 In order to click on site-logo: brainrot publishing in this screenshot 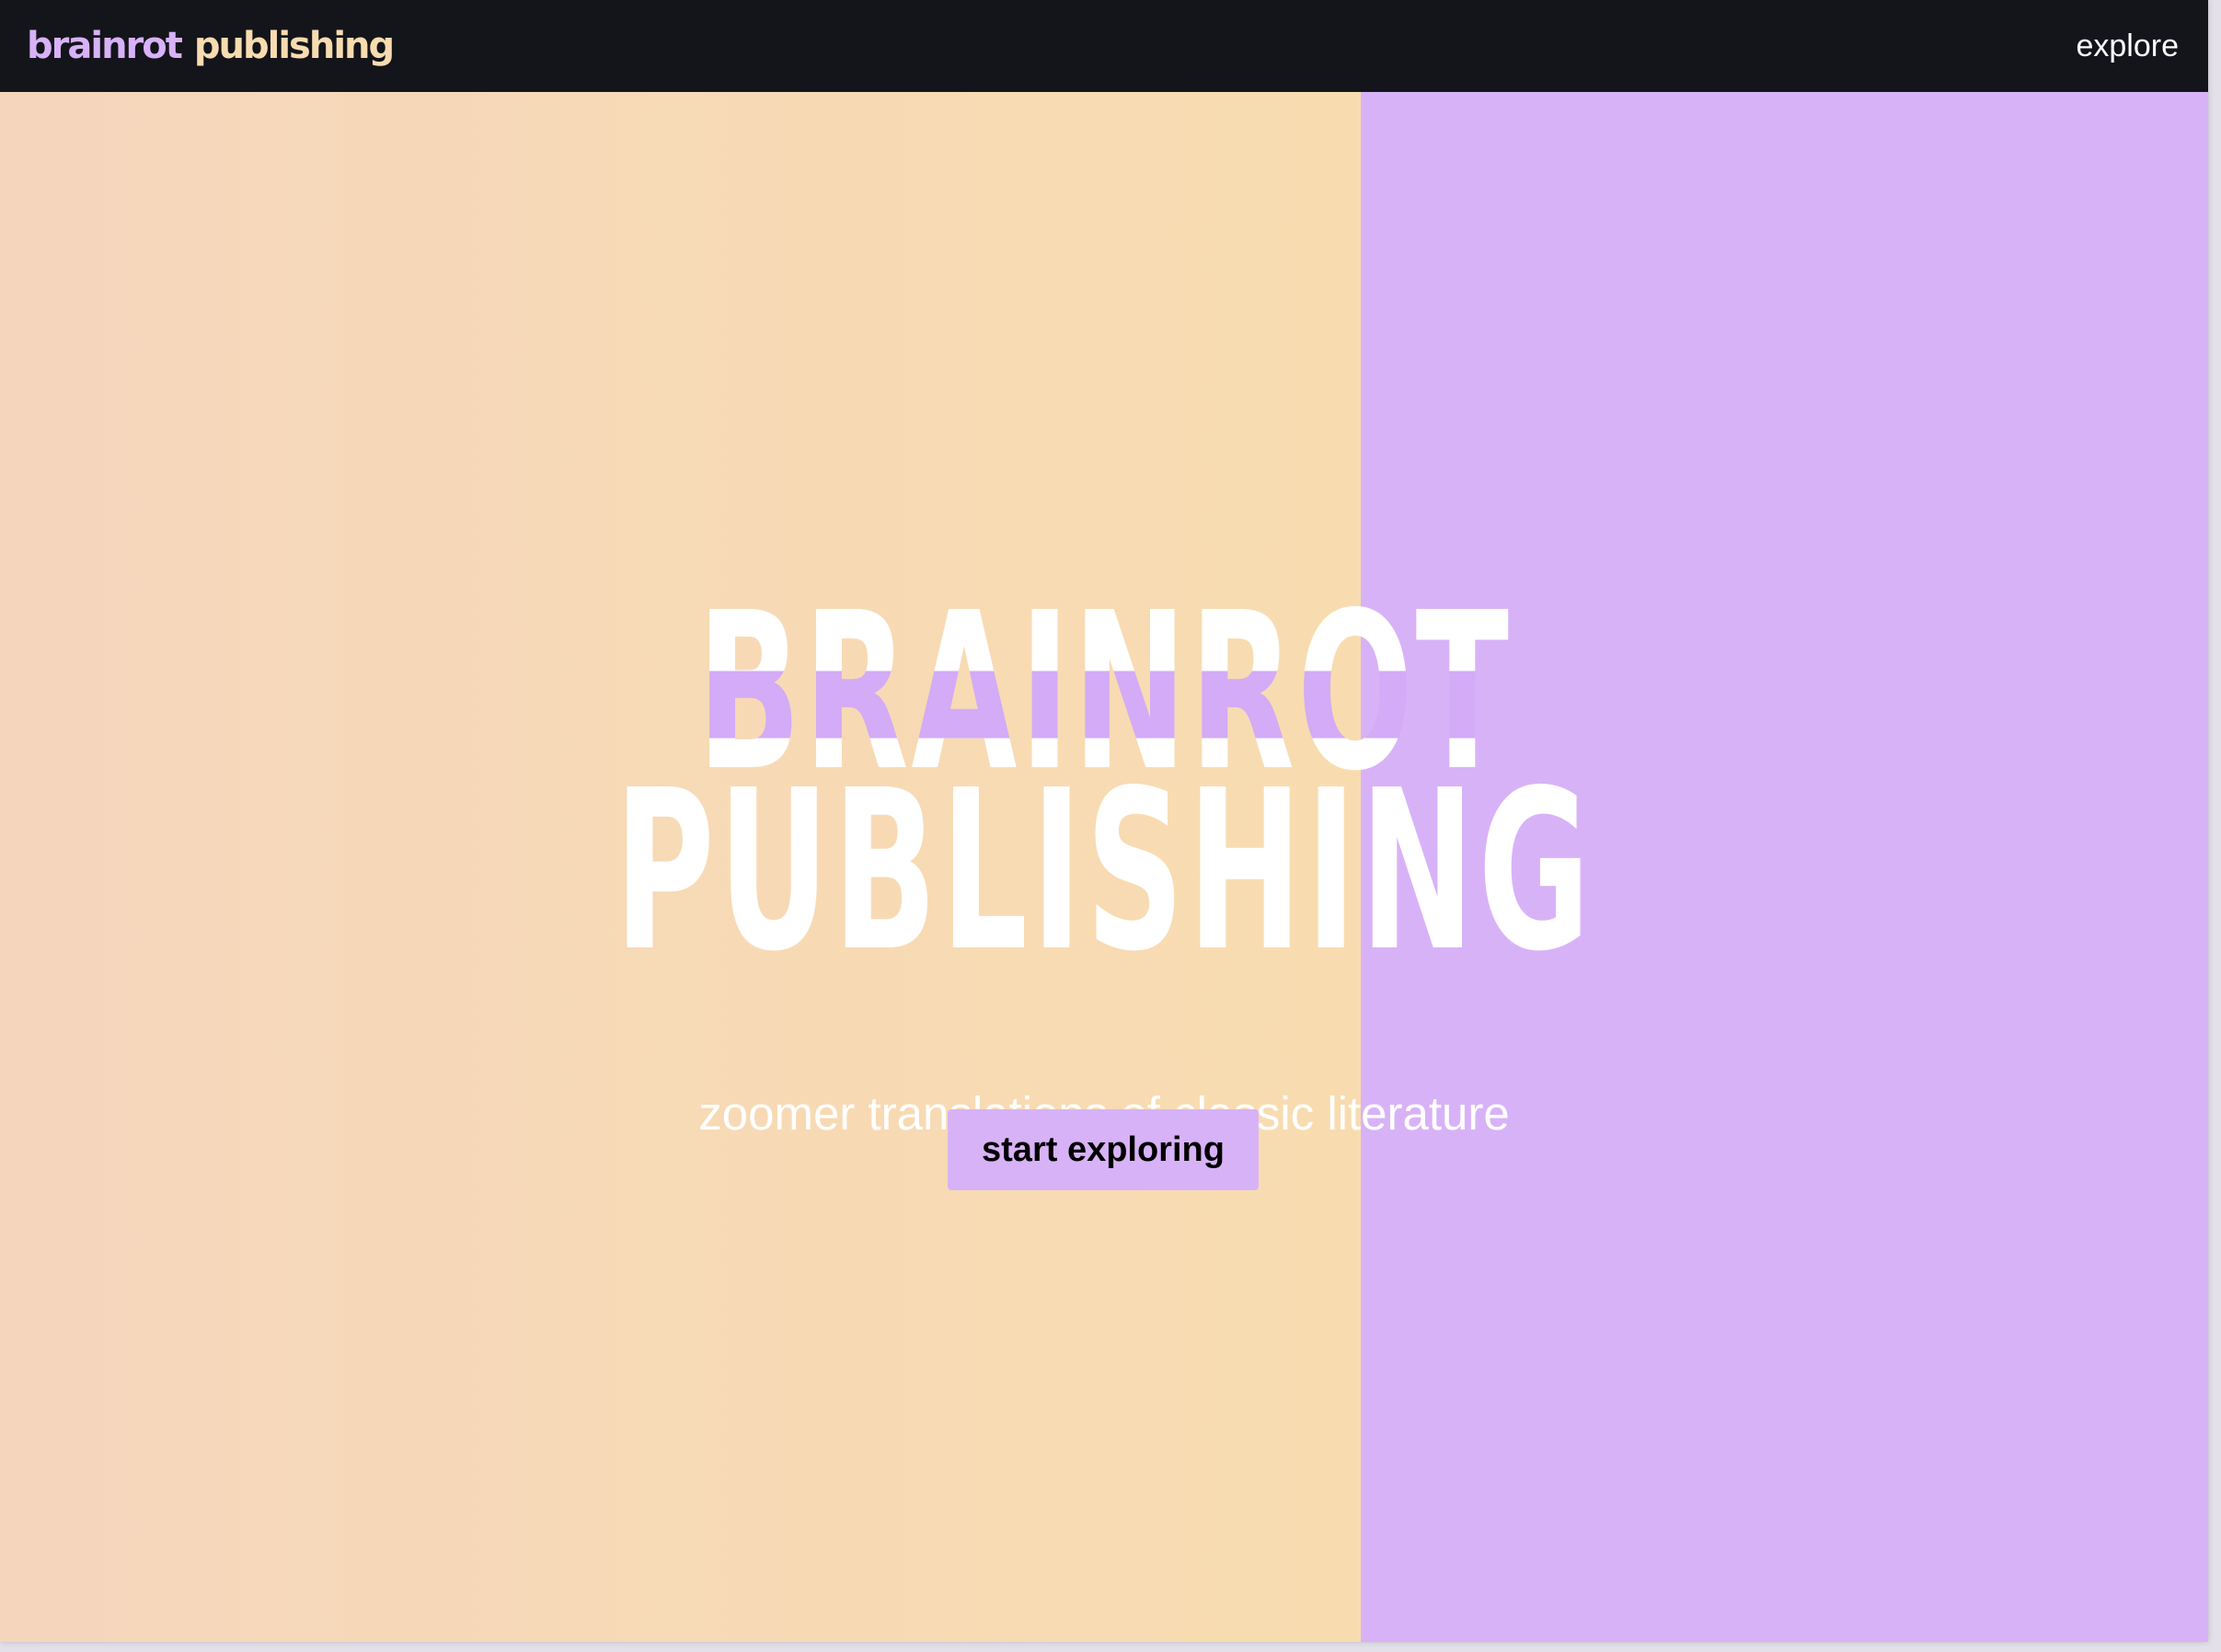, I will do `click(211, 46)`.